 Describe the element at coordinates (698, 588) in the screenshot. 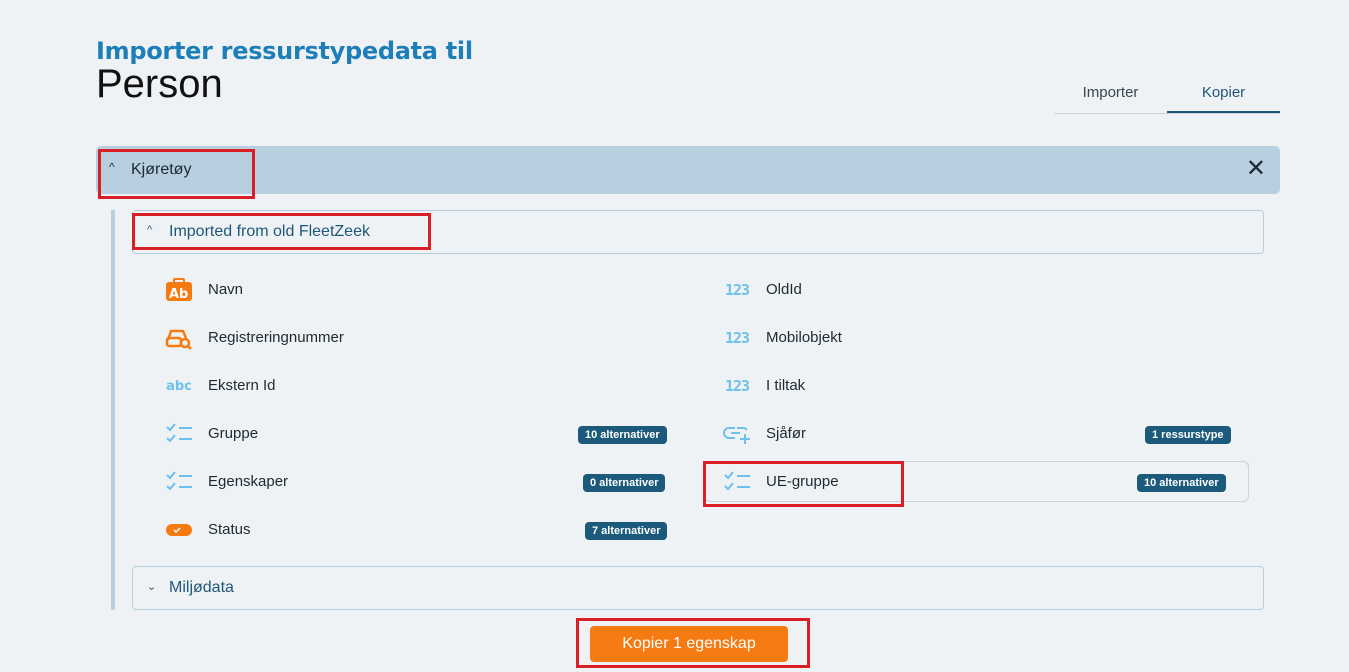

I see `group-header-miljodata: ⌄ Miljødata` at that location.